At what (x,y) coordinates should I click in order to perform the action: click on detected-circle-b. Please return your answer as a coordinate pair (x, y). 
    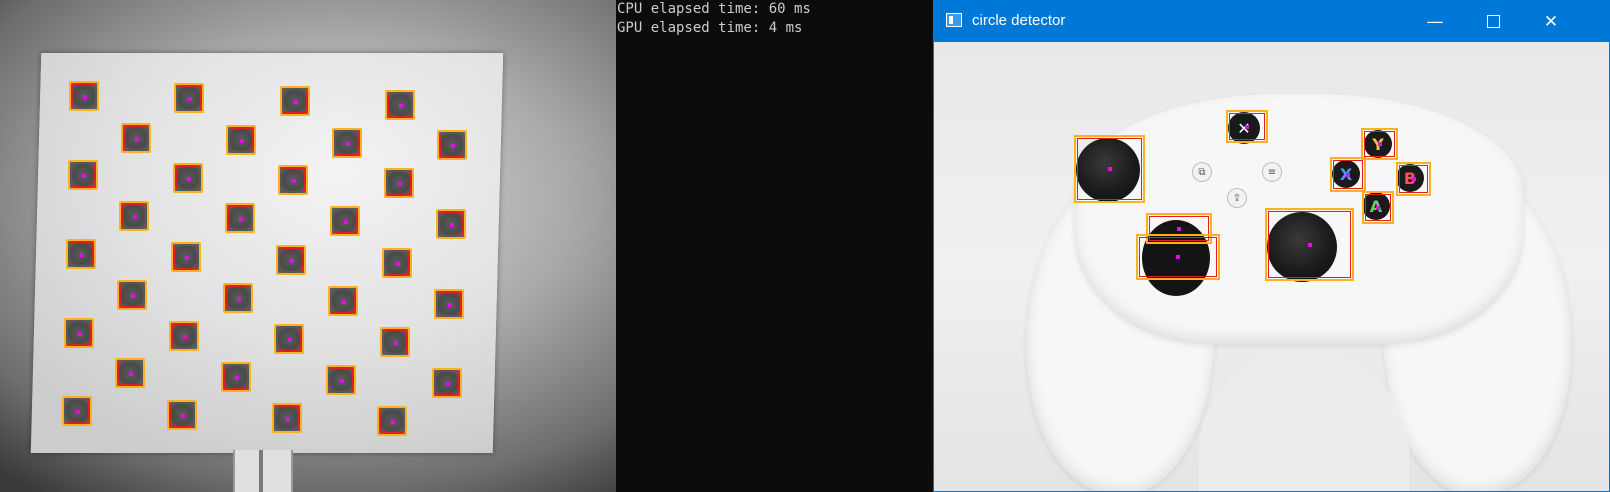
    Looking at the image, I should click on (1413, 179).